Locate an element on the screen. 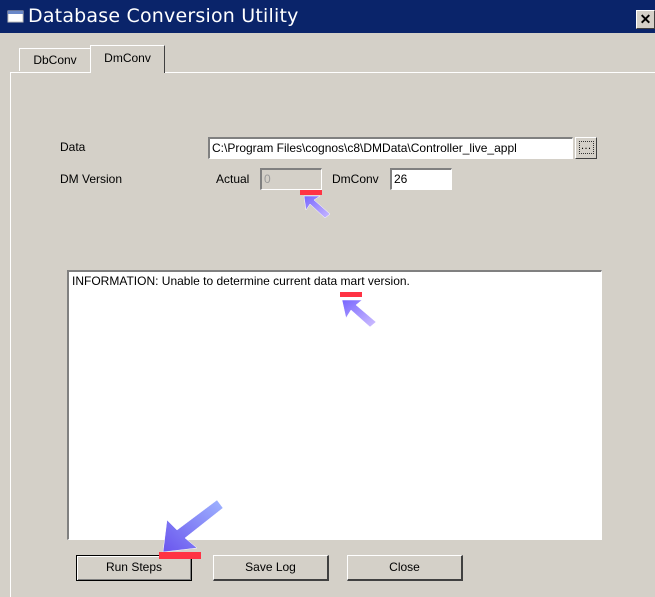 The height and width of the screenshot is (597, 655). app-icon is located at coordinates (15, 16).